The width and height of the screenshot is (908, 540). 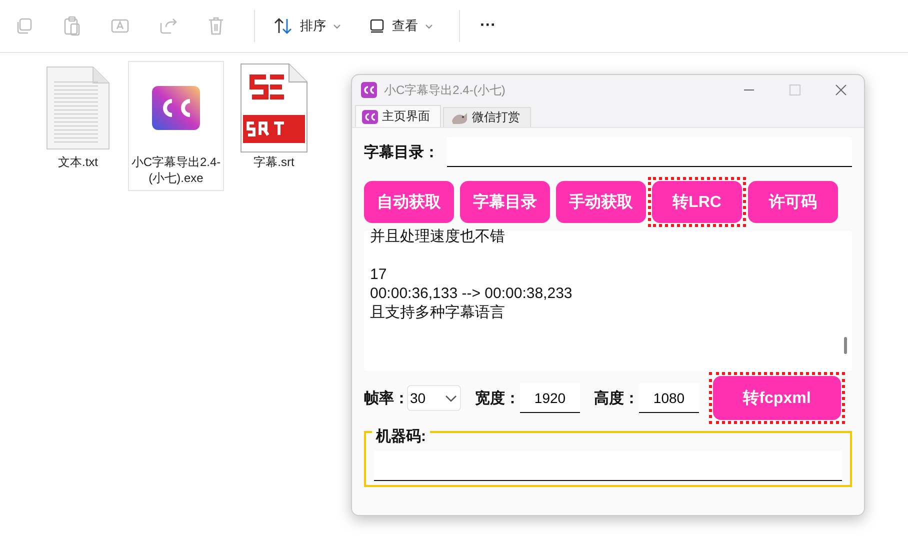 I want to click on tab: 主页界面, so click(x=398, y=116).